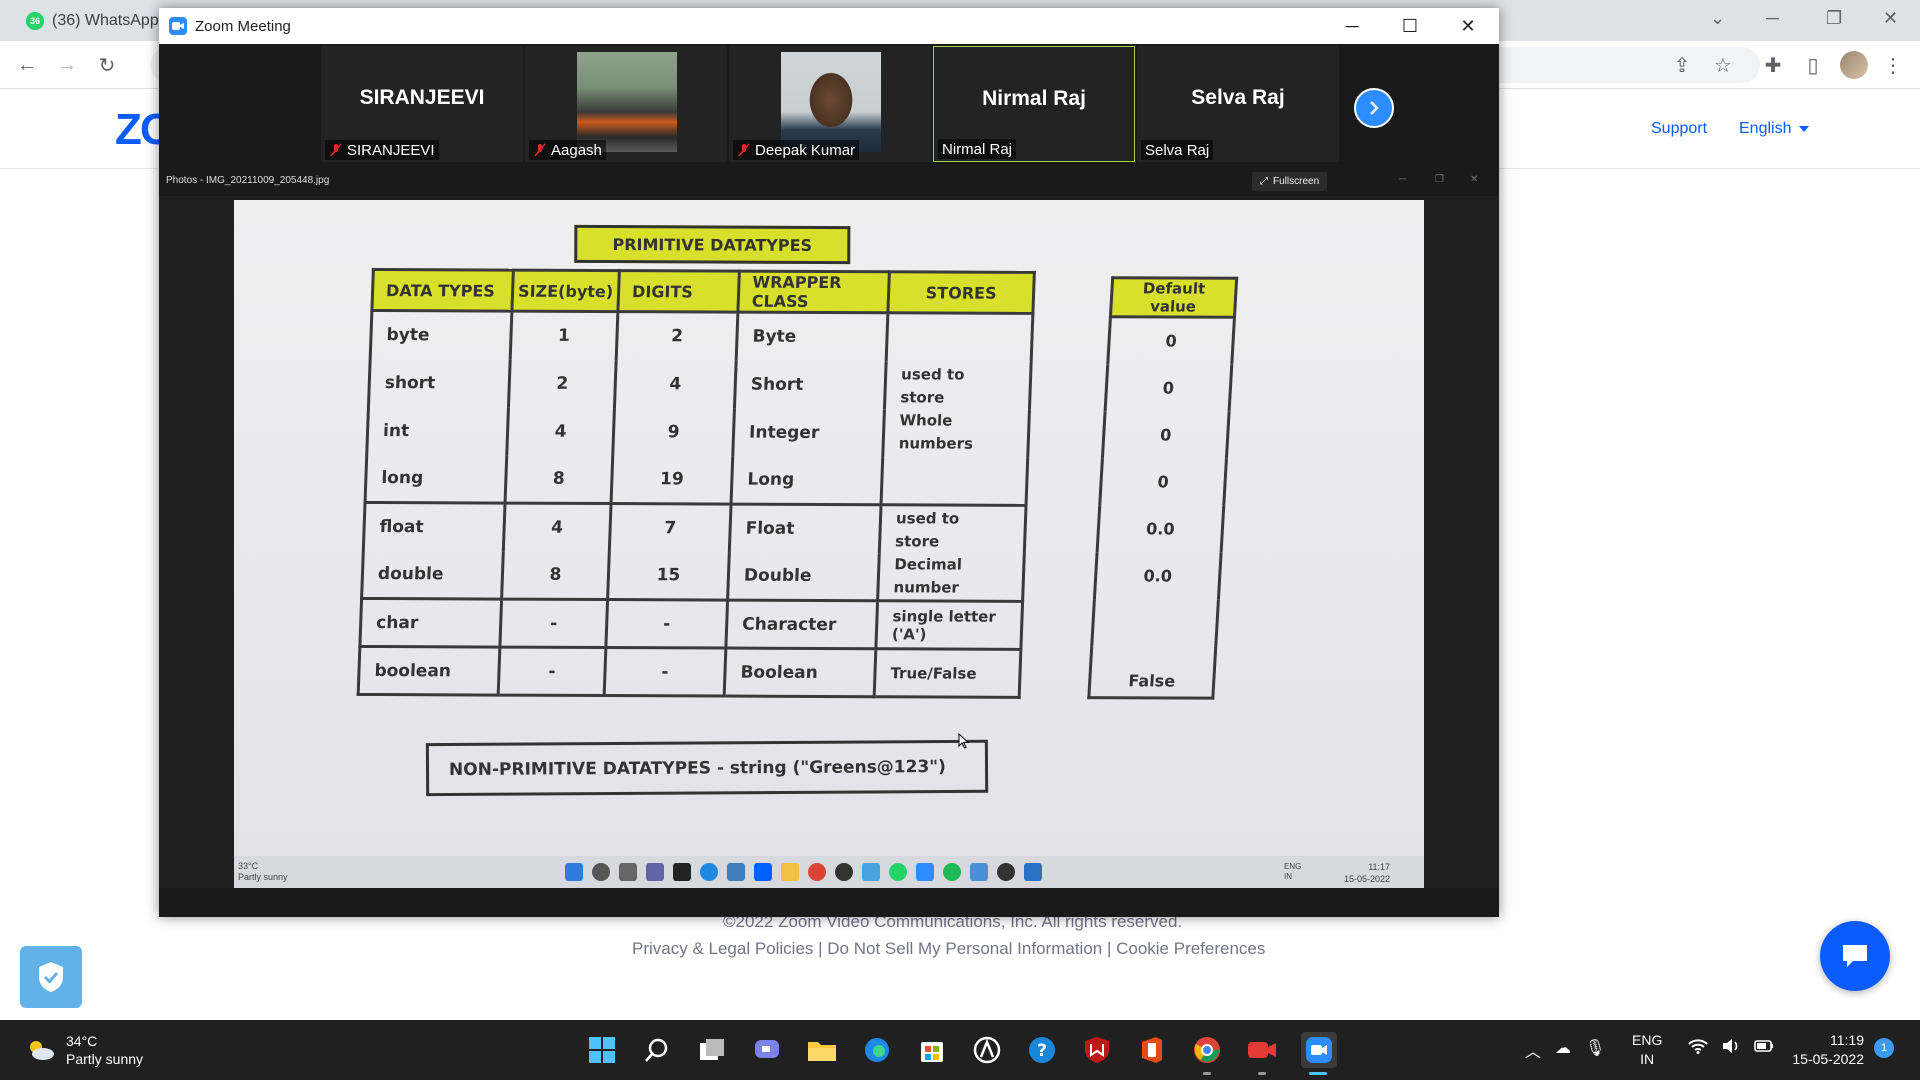 Image resolution: width=1920 pixels, height=1080 pixels. What do you see at coordinates (574, 872) in the screenshot?
I see `windows-start-icon` at bounding box center [574, 872].